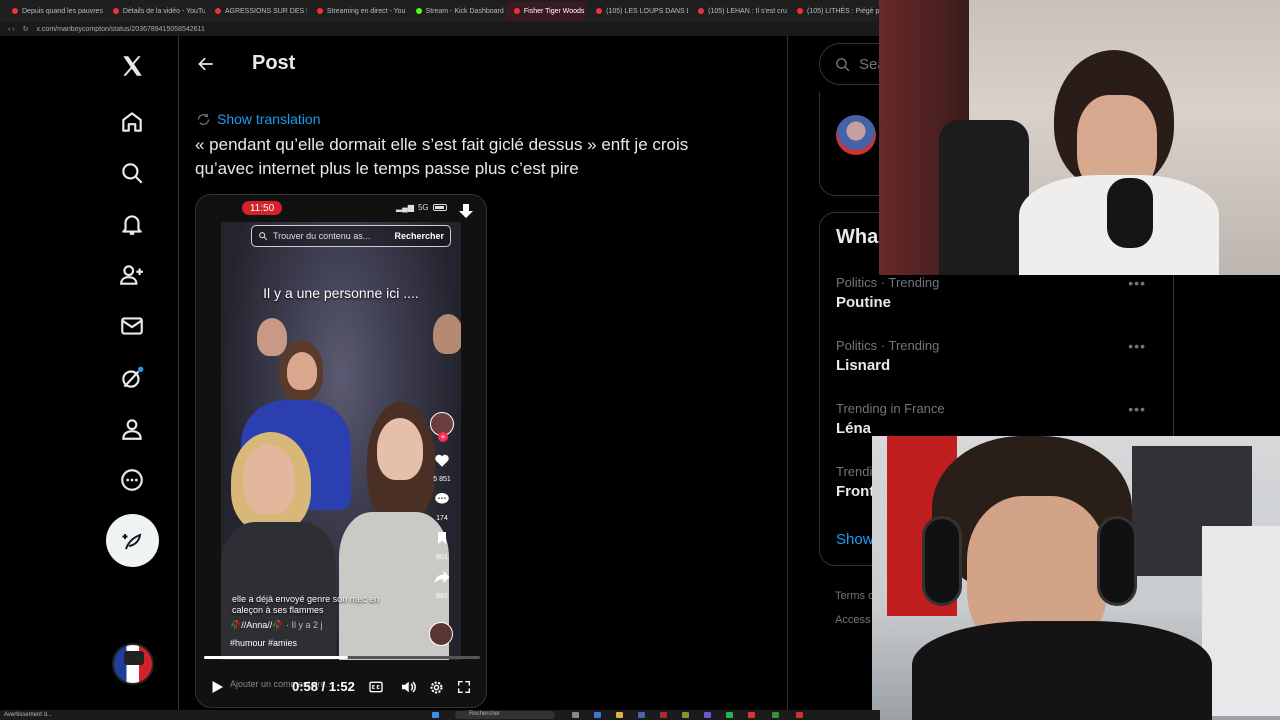  I want to click on browser-tab-label: Depuis quand les pauvres, so click(62, 11).